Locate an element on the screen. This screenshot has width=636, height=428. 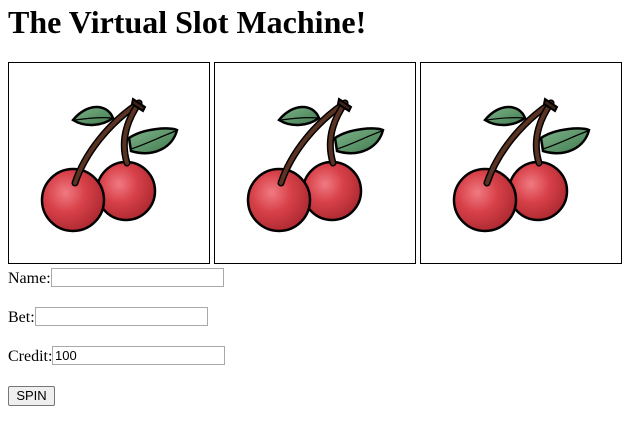
credit-input is located at coordinates (138, 355).